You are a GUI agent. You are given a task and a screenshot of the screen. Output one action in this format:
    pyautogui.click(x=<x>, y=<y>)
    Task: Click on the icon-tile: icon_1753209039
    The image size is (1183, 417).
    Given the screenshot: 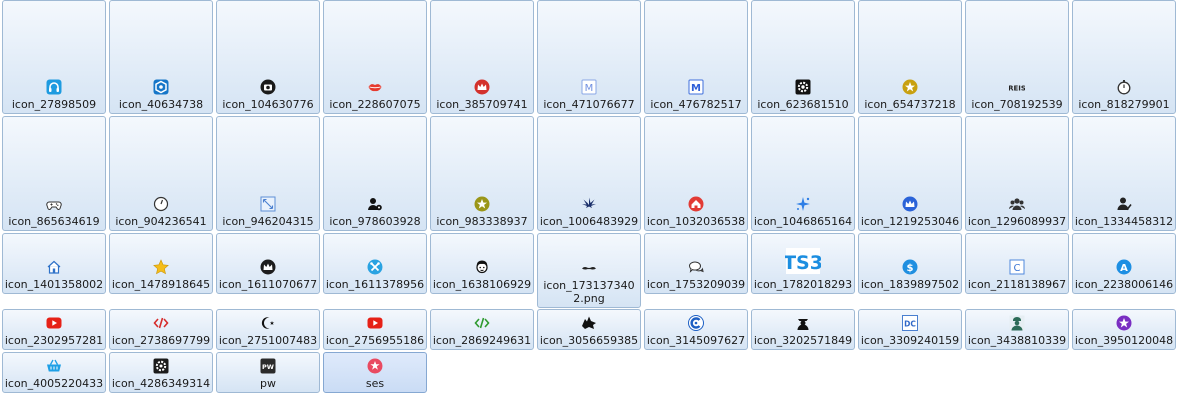 What is the action you would take?
    pyautogui.click(x=696, y=263)
    